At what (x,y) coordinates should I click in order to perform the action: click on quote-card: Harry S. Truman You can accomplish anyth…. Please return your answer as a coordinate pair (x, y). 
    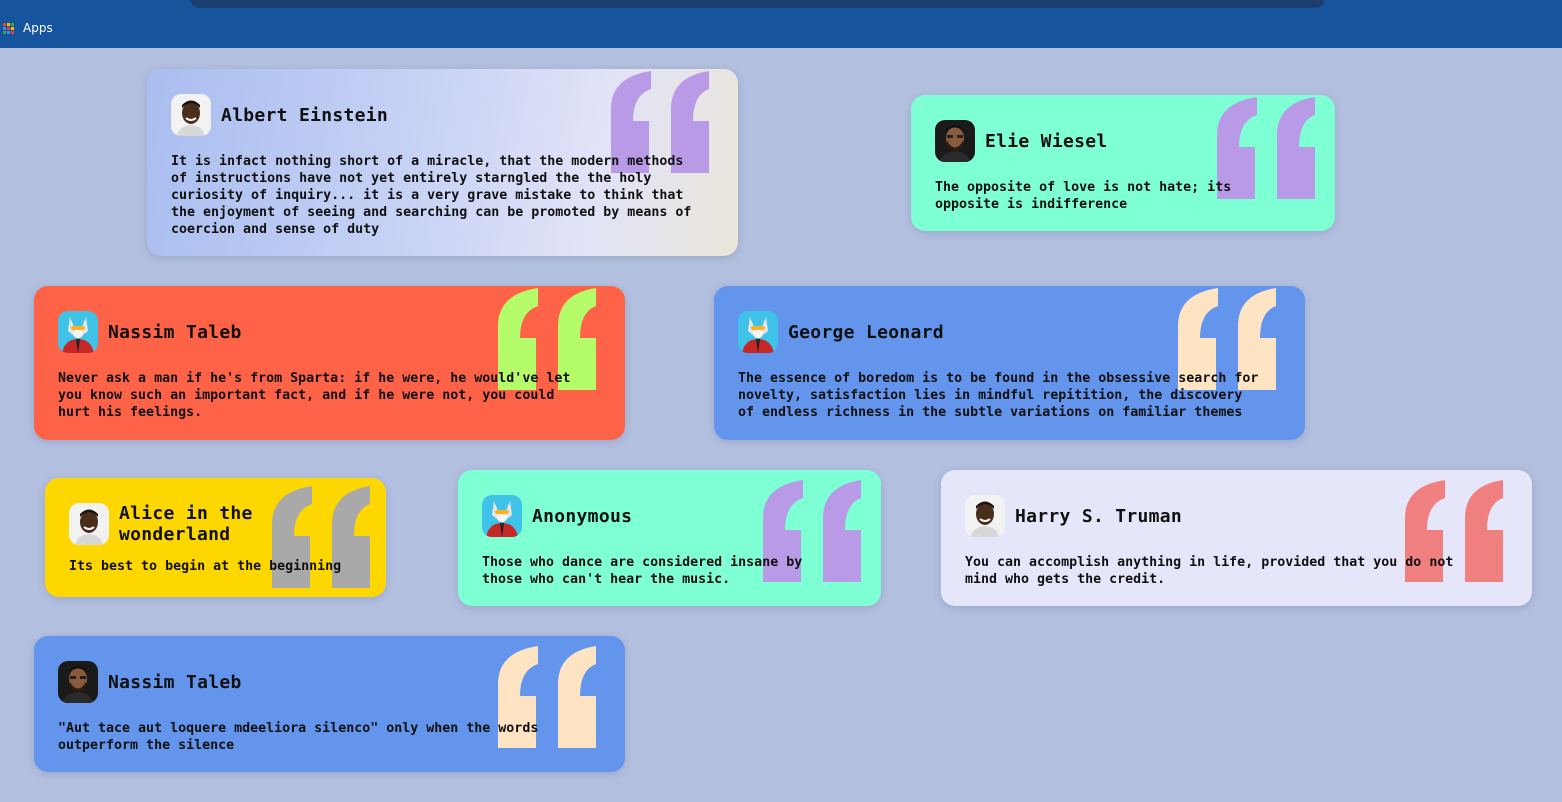
    Looking at the image, I should click on (1236, 538).